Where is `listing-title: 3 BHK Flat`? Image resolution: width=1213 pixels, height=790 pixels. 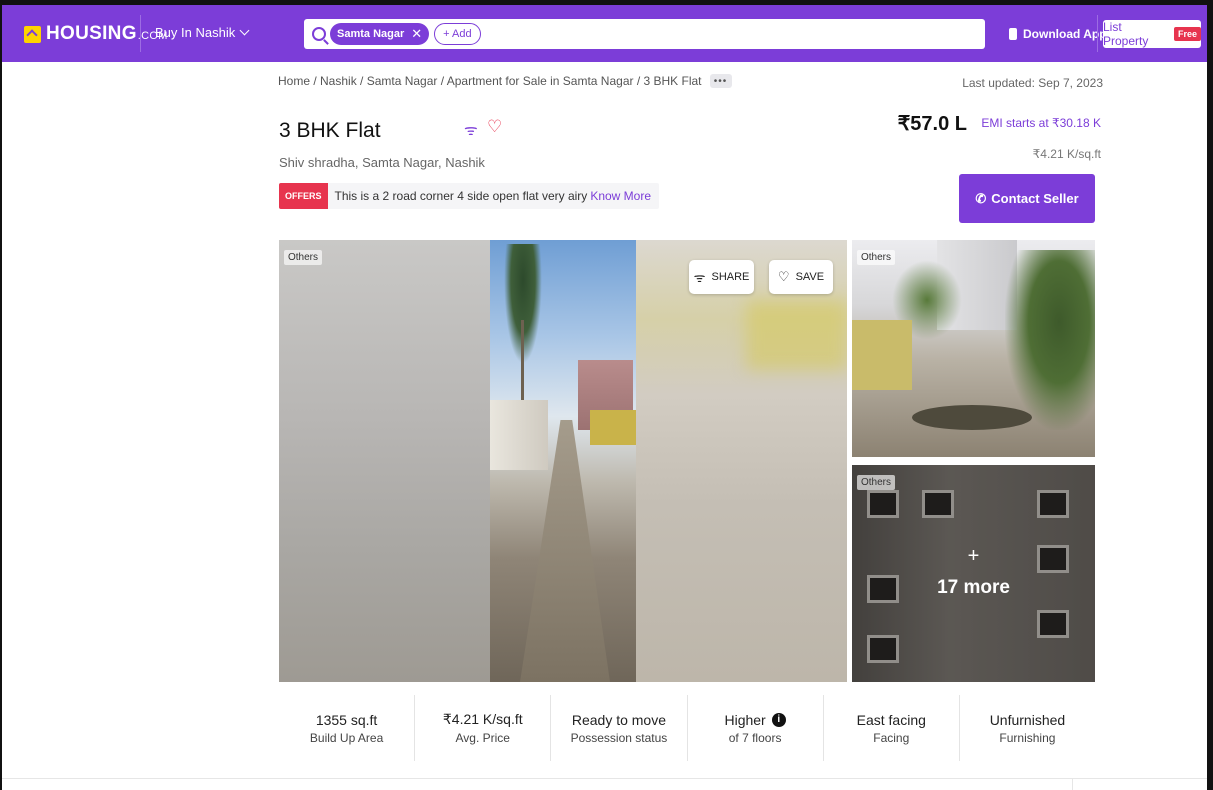 listing-title: 3 BHK Flat is located at coordinates (330, 130).